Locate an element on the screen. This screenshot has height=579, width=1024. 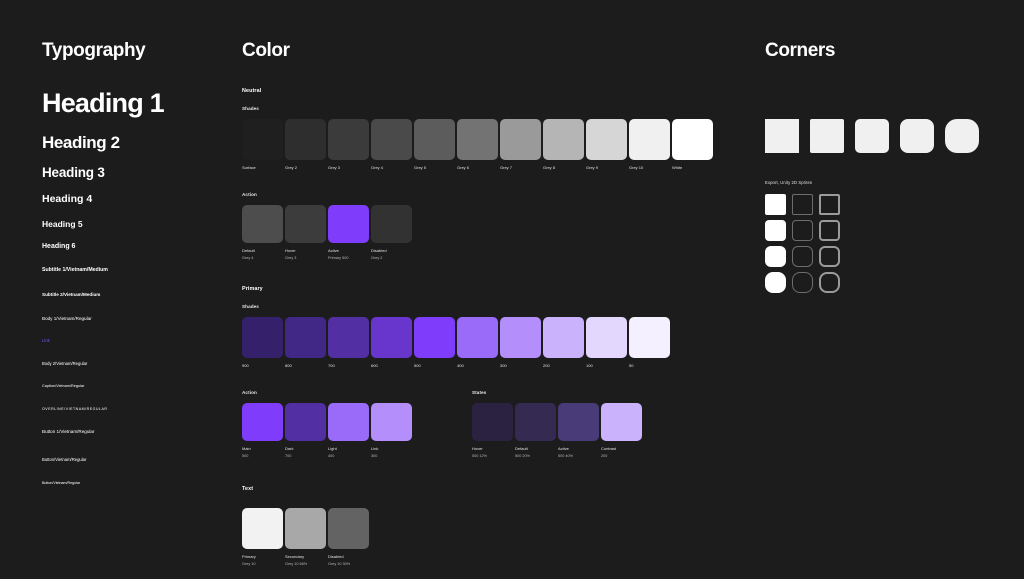
color-swatch-cell: Default 500 20% is located at coordinates (535, 430).